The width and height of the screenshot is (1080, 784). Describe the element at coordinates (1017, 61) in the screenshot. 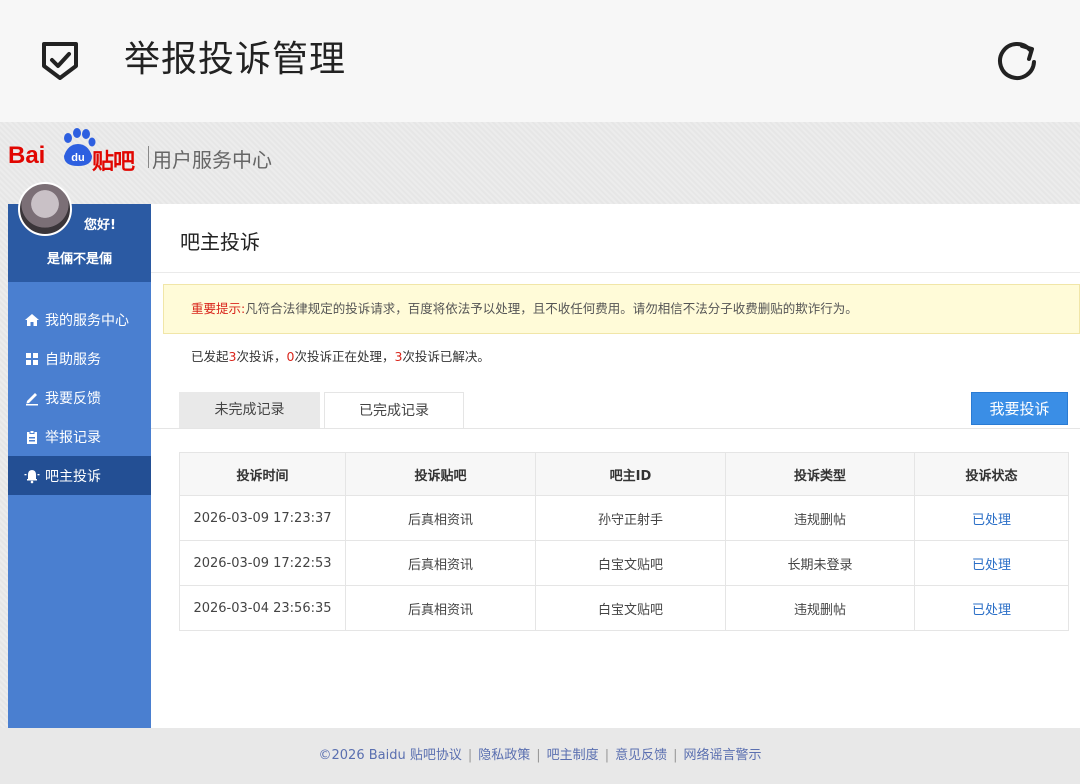

I see `refresh-icon` at that location.